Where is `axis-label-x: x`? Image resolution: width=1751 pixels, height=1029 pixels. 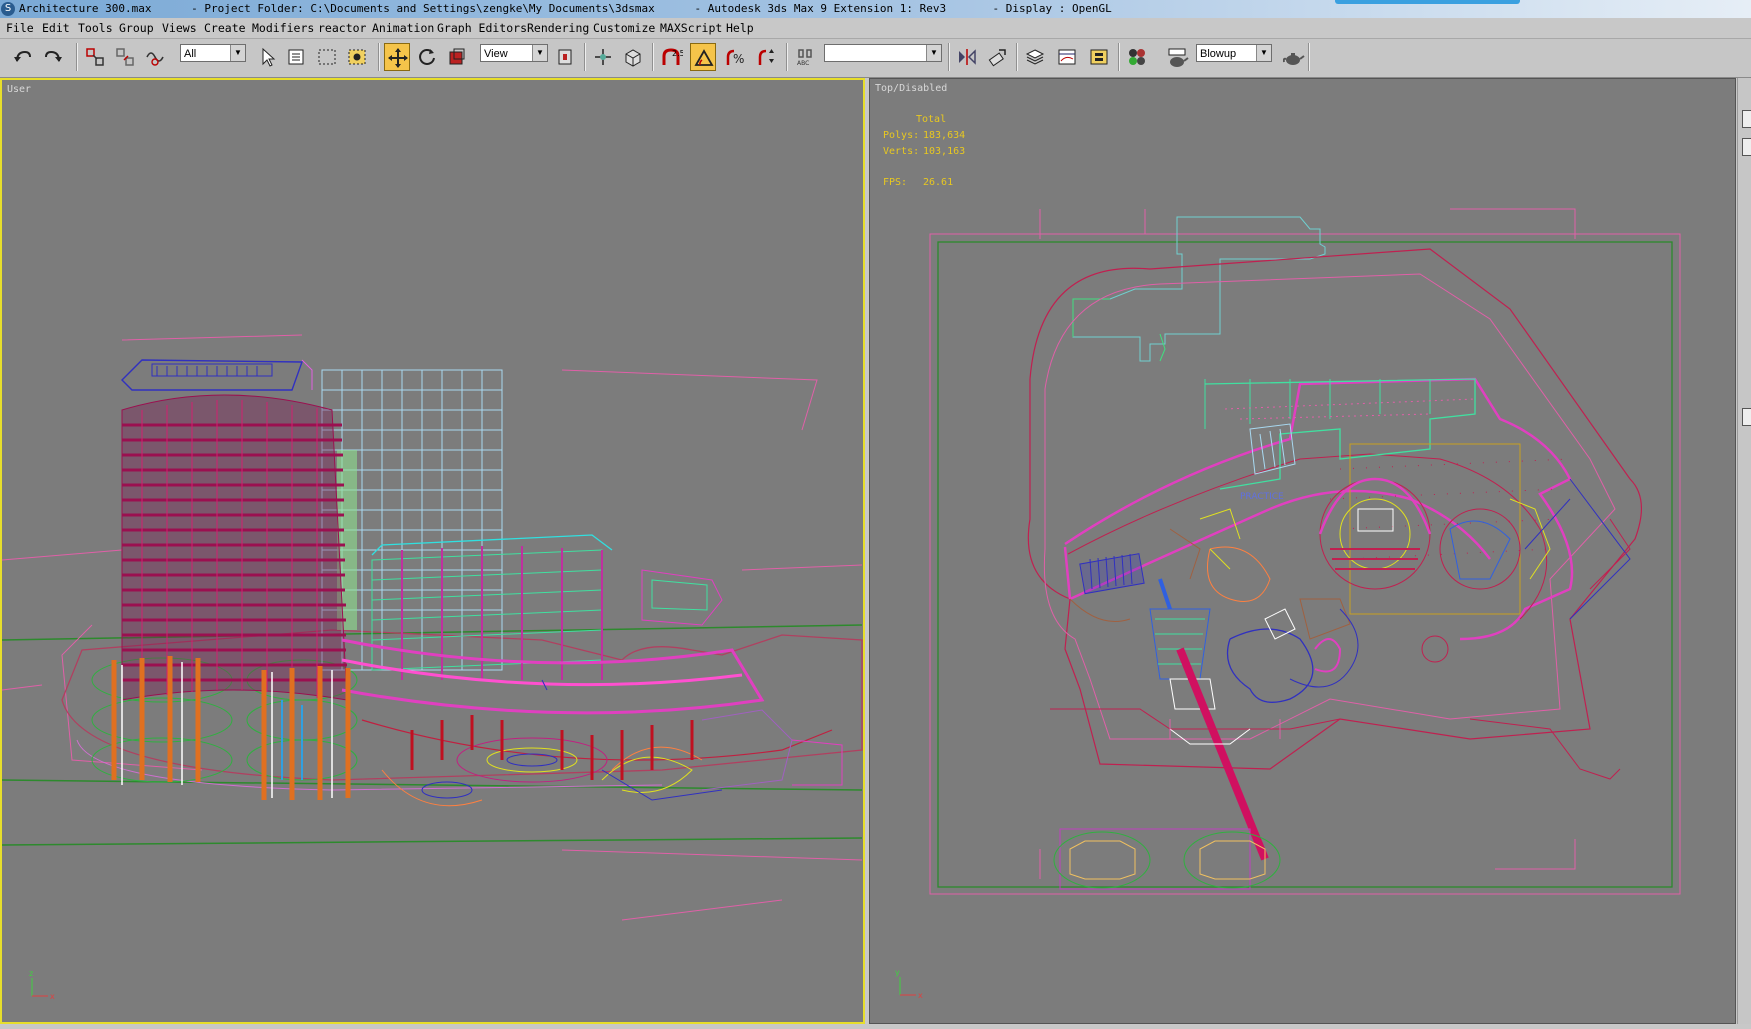 axis-label-x: x is located at coordinates (52, 996).